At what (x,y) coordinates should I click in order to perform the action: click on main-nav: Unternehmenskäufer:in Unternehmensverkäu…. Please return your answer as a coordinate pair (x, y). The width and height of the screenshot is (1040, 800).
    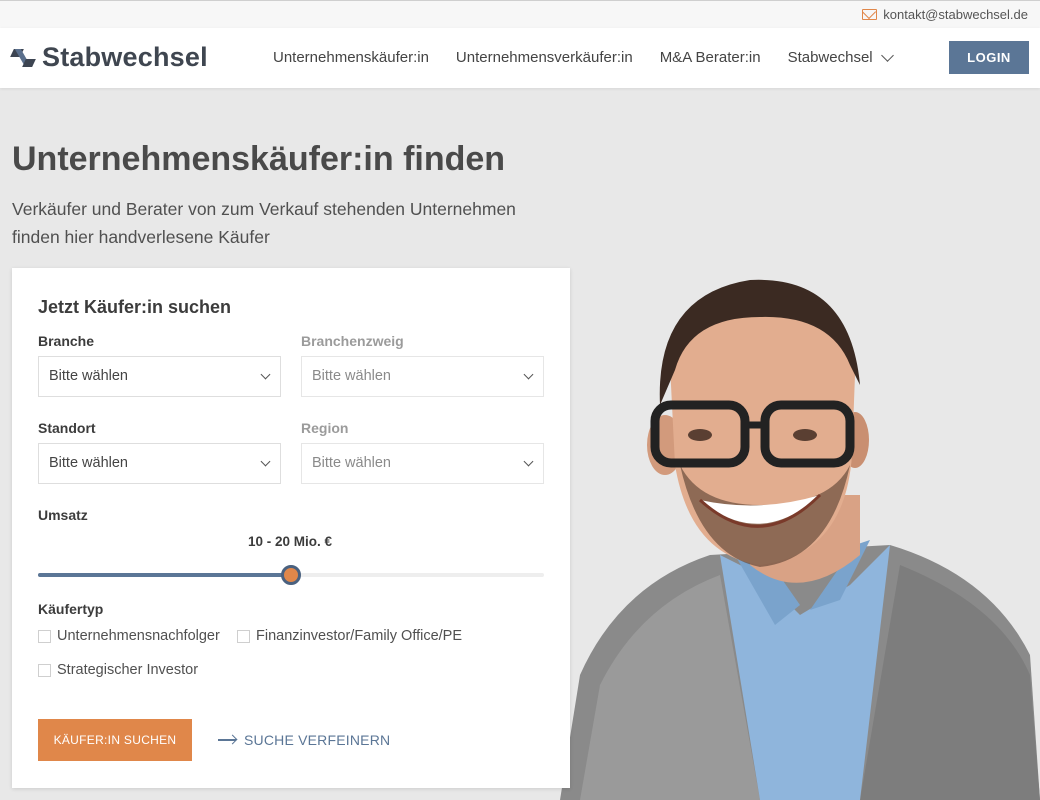
    Looking at the image, I should click on (596, 57).